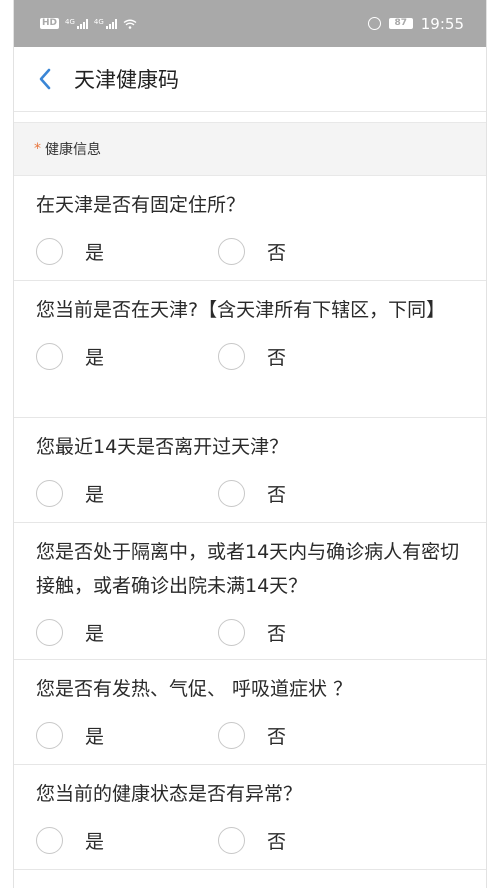 The height and width of the screenshot is (888, 500). Describe the element at coordinates (73, 150) in the screenshot. I see `section-title: 健康信息` at that location.